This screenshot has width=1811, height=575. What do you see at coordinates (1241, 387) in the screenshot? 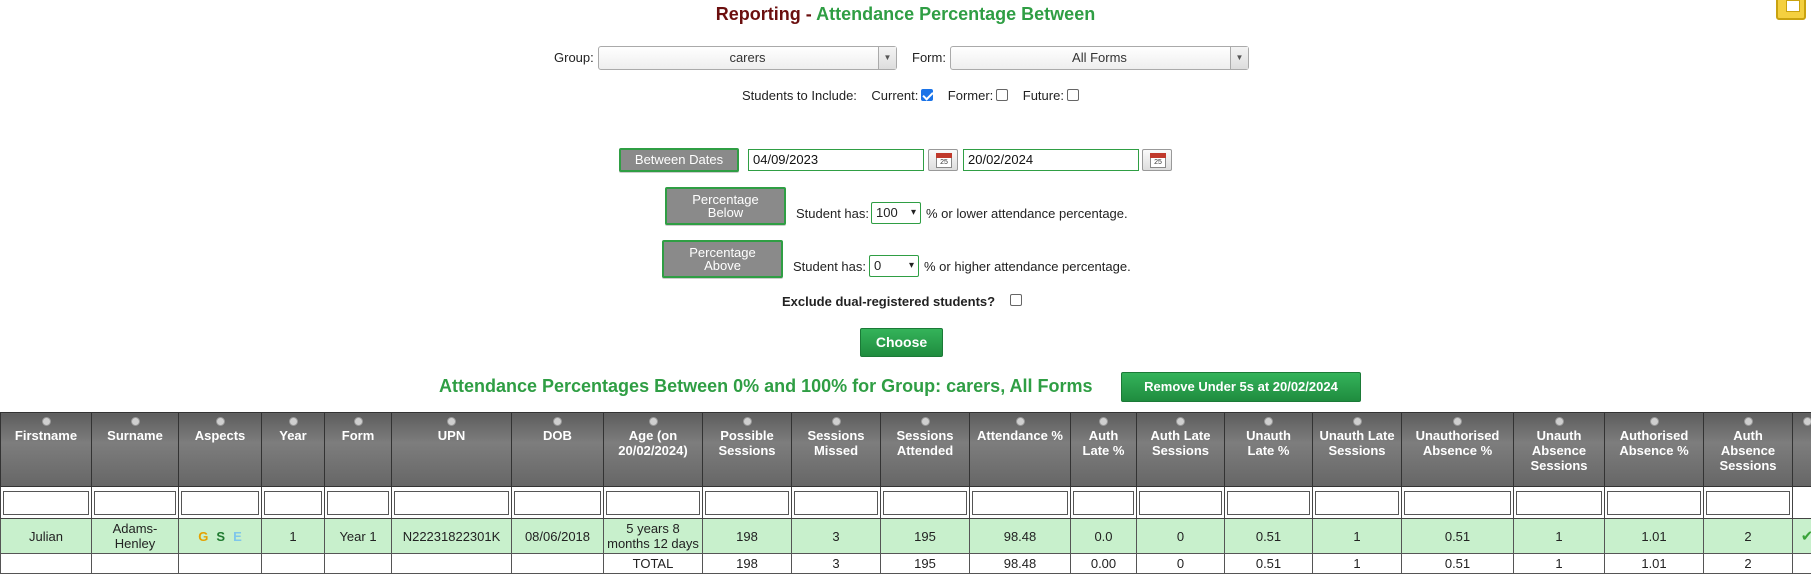
I see `remove-under-5s-button: Remove Under 5s at 20/02/2024` at bounding box center [1241, 387].